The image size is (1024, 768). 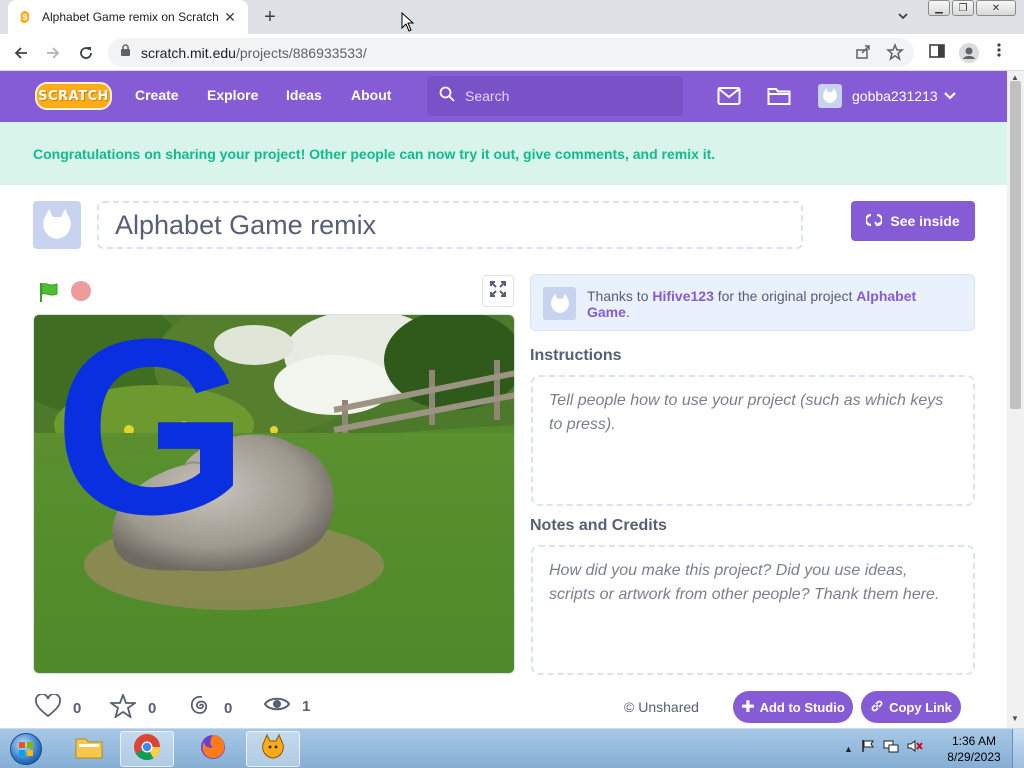 I want to click on share-status-text: Unshared, so click(x=668, y=707).